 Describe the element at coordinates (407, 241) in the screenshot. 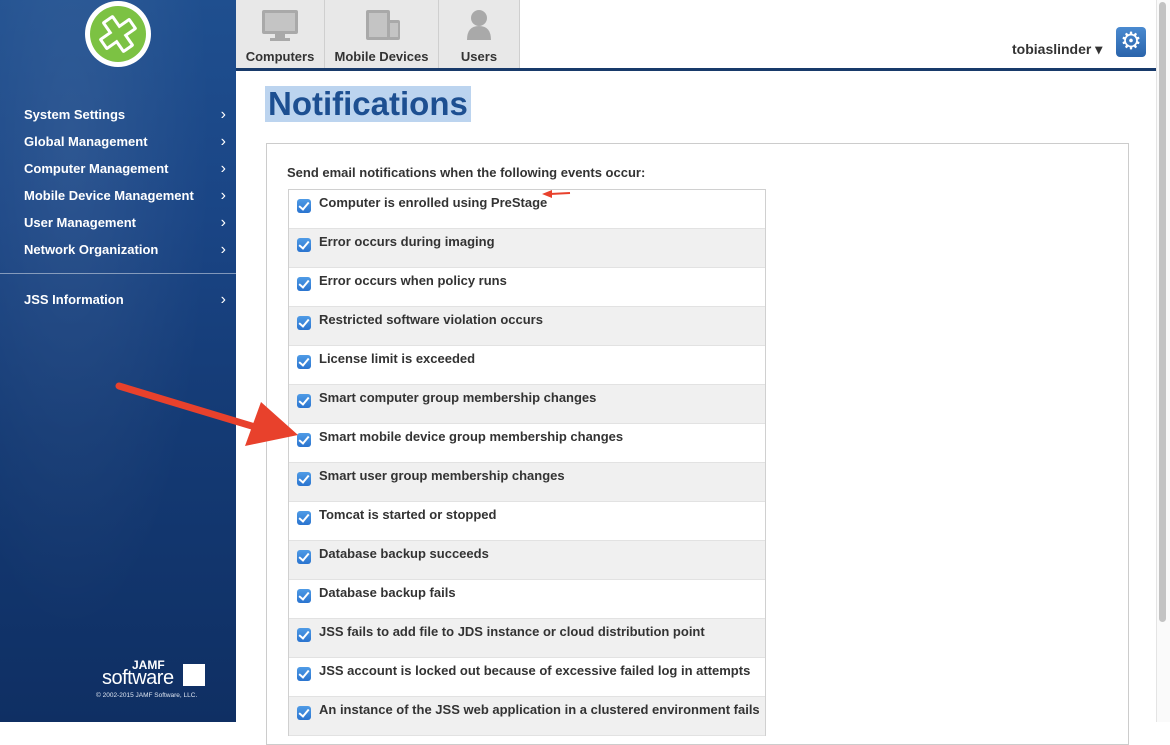

I see `notification-label: Error occurs during imaging` at that location.